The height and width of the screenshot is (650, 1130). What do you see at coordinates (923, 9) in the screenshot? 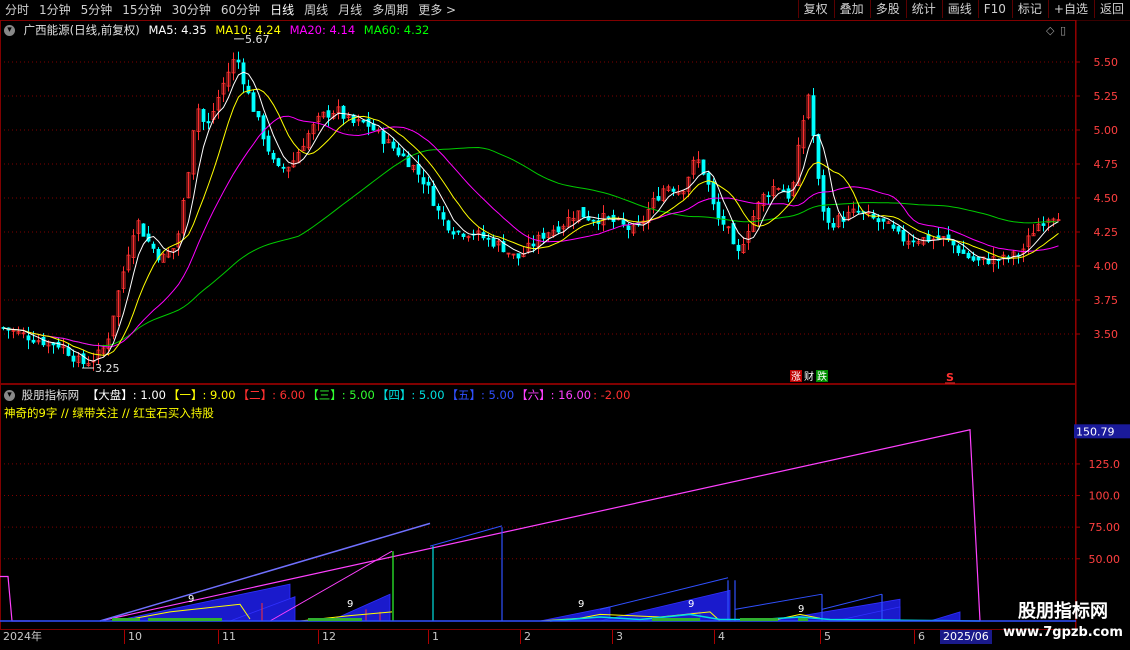
I see `toolbar-button-3: 统计` at bounding box center [923, 9].